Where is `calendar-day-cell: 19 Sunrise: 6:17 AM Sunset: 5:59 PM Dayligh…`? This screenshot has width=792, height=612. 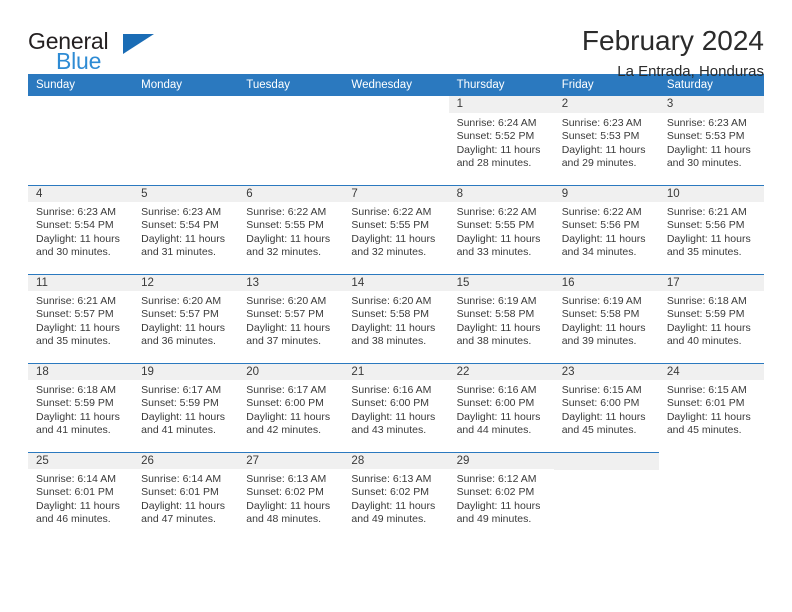 calendar-day-cell: 19 Sunrise: 6:17 AM Sunset: 5:59 PM Dayligh… is located at coordinates (186, 407).